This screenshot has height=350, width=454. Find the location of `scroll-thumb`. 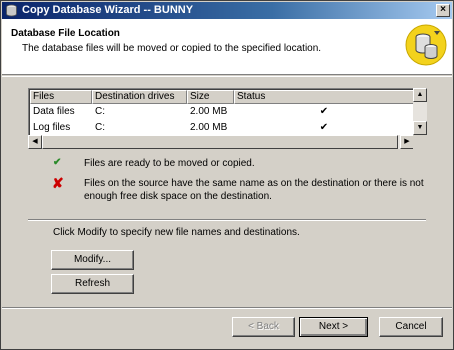

scroll-thumb is located at coordinates (220, 142).